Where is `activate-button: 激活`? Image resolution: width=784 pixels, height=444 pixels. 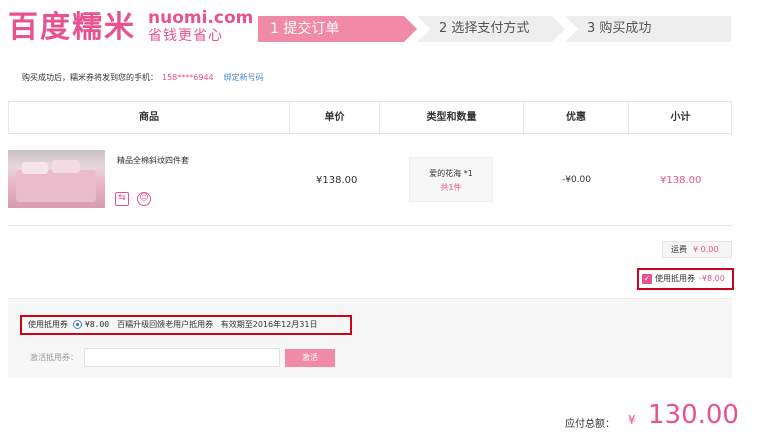 activate-button: 激活 is located at coordinates (310, 358).